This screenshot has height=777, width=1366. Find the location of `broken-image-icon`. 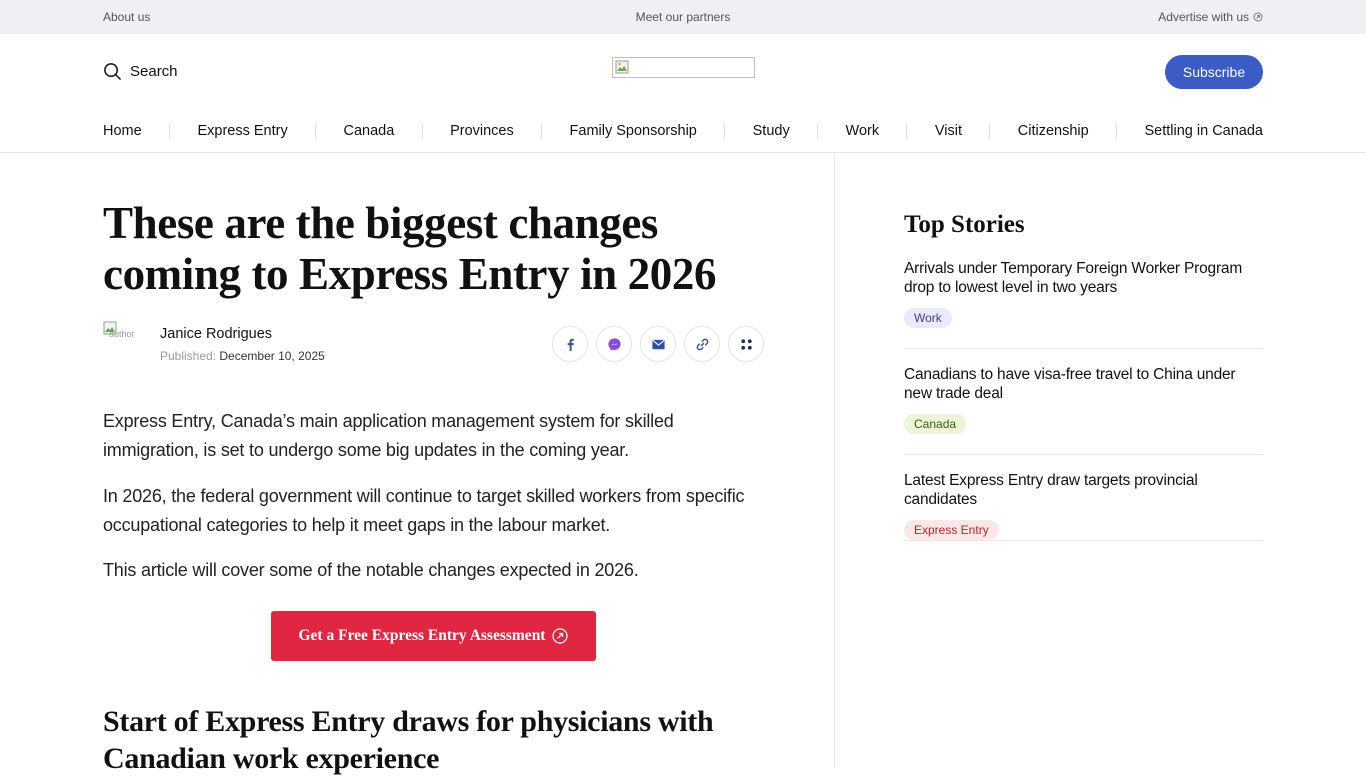

broken-image-icon is located at coordinates (622, 67).